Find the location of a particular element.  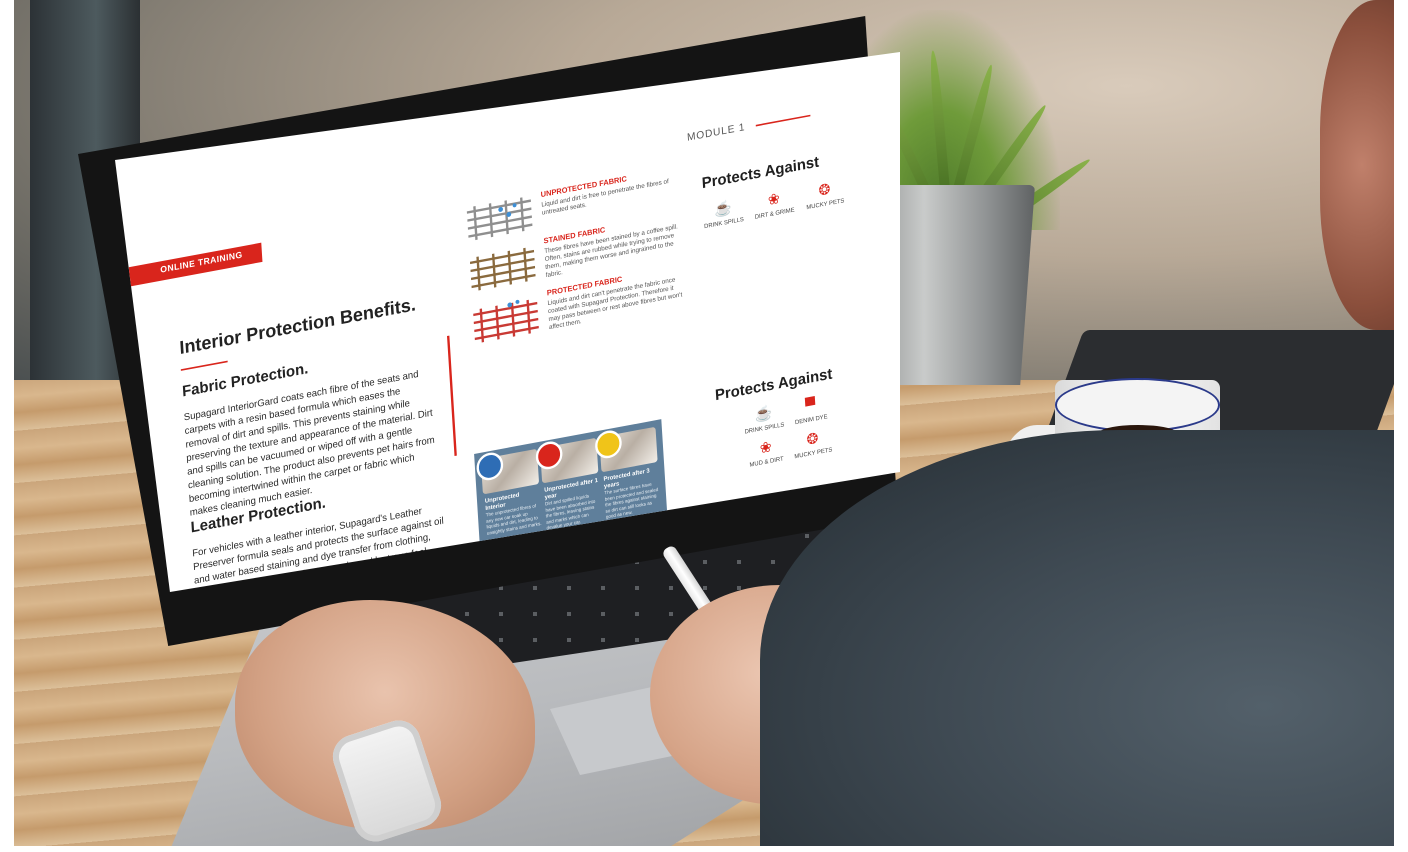

section-divider is located at coordinates (452, 395).